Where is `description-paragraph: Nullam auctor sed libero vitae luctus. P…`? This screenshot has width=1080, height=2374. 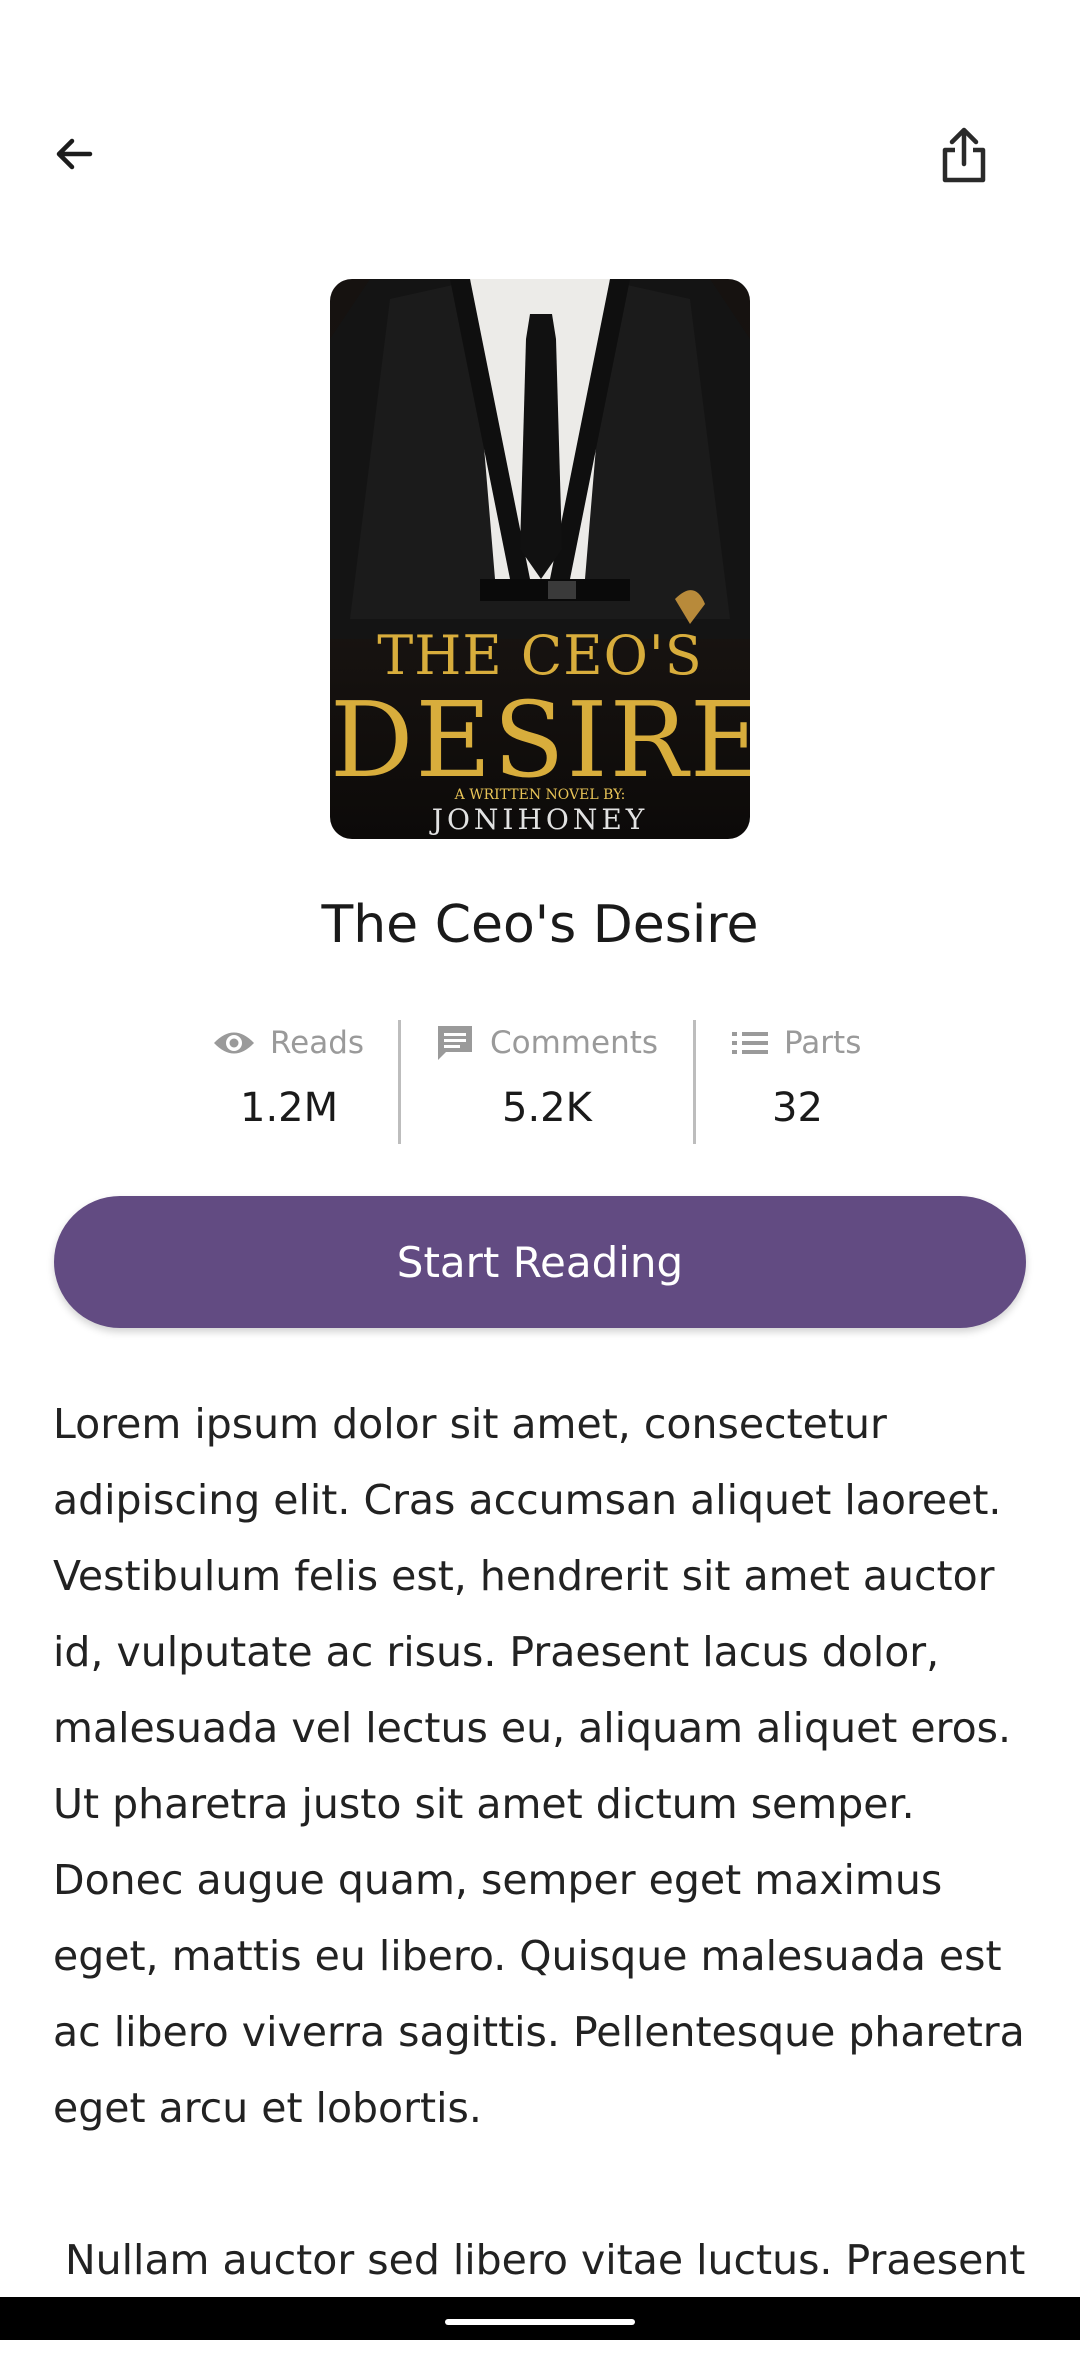
description-paragraph: Nullam auctor sed libero vitae luctus. P… is located at coordinates (545, 2260).